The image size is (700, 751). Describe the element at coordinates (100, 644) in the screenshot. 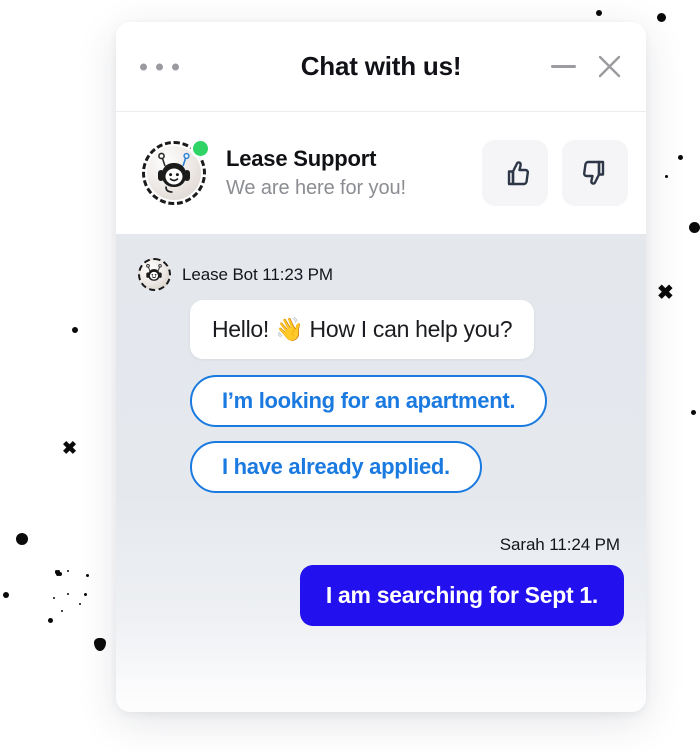

I see `deco-shield` at that location.